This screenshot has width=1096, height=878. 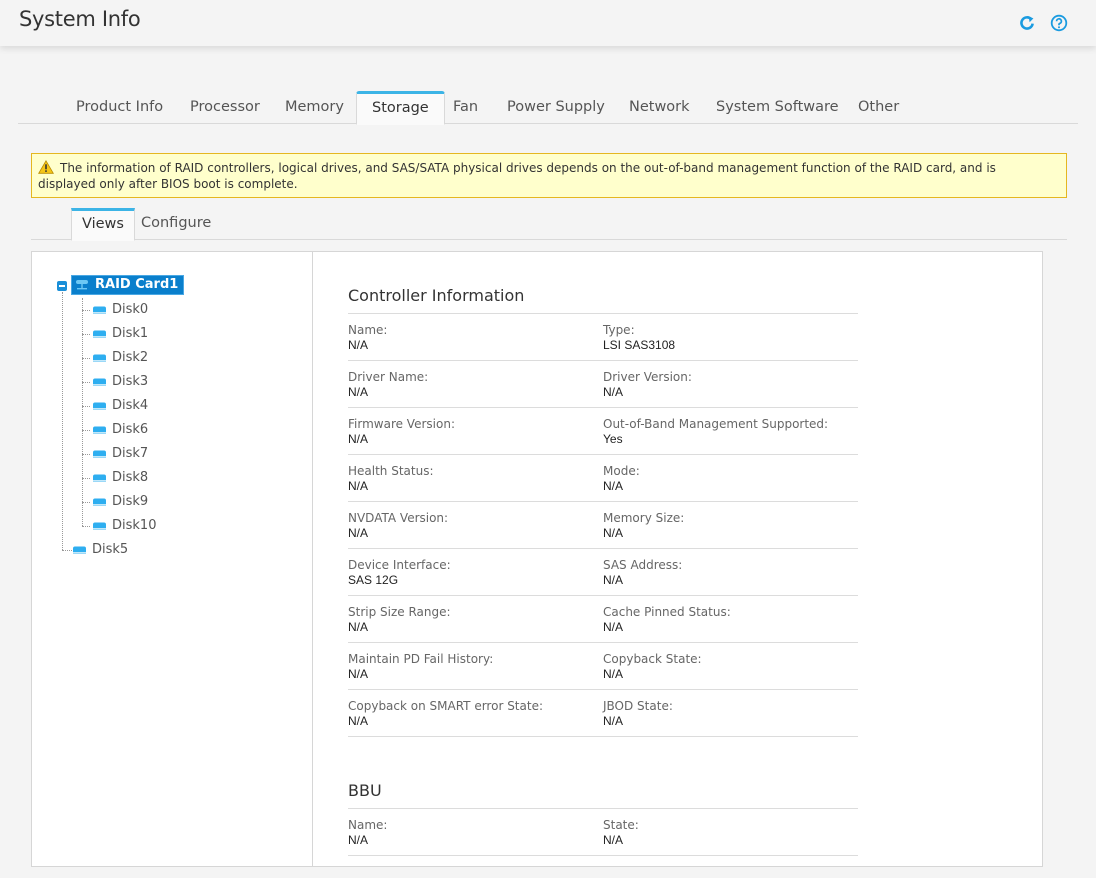 I want to click on tree-node-disk: Disk3, so click(x=120, y=382).